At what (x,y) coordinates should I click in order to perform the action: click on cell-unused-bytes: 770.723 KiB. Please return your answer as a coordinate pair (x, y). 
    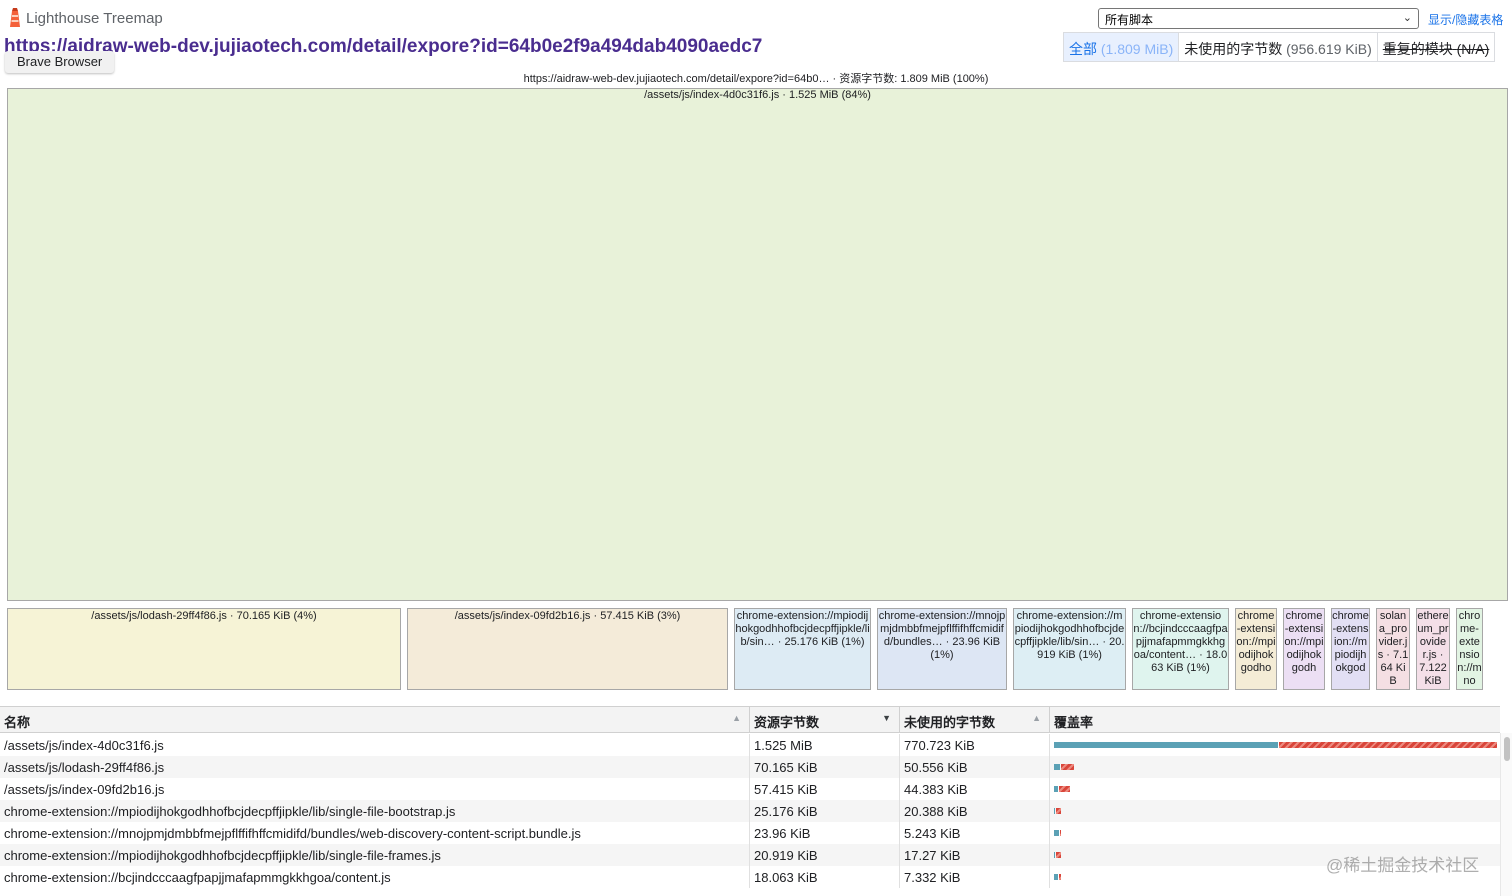
    Looking at the image, I should click on (975, 745).